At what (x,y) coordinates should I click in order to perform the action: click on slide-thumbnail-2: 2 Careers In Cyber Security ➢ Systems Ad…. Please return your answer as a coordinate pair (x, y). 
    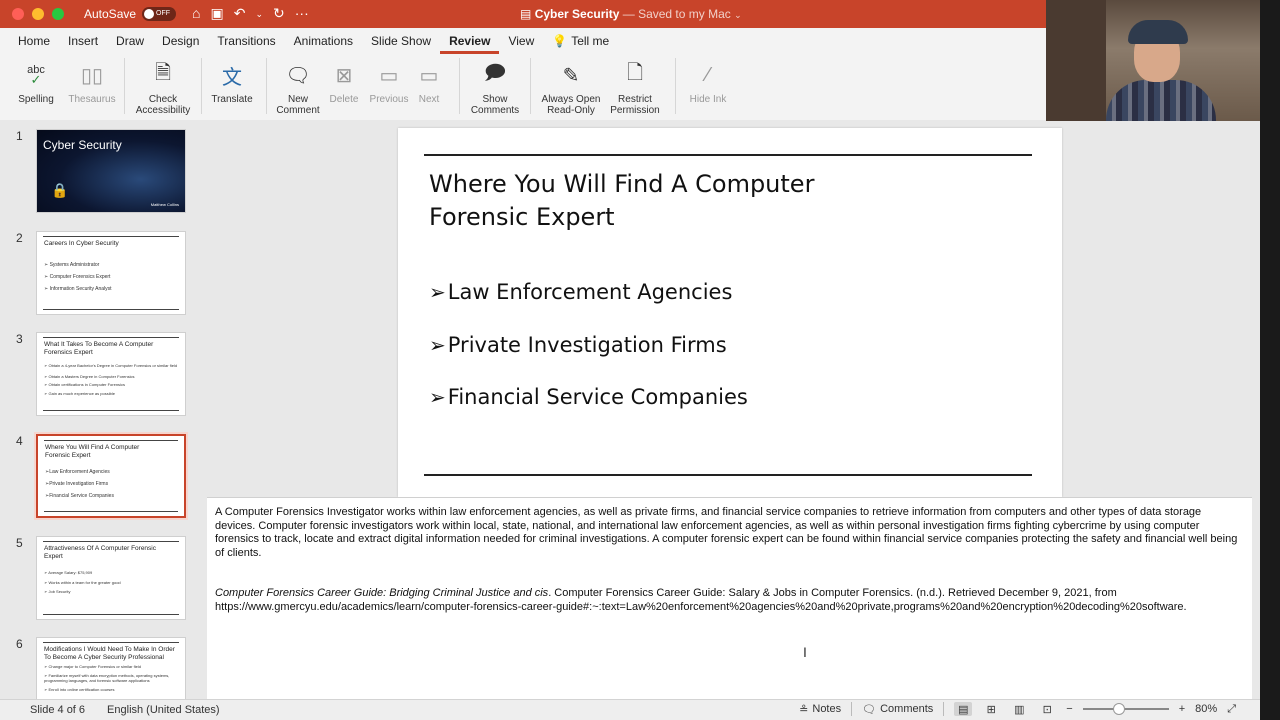
    Looking at the image, I should click on (107, 269).